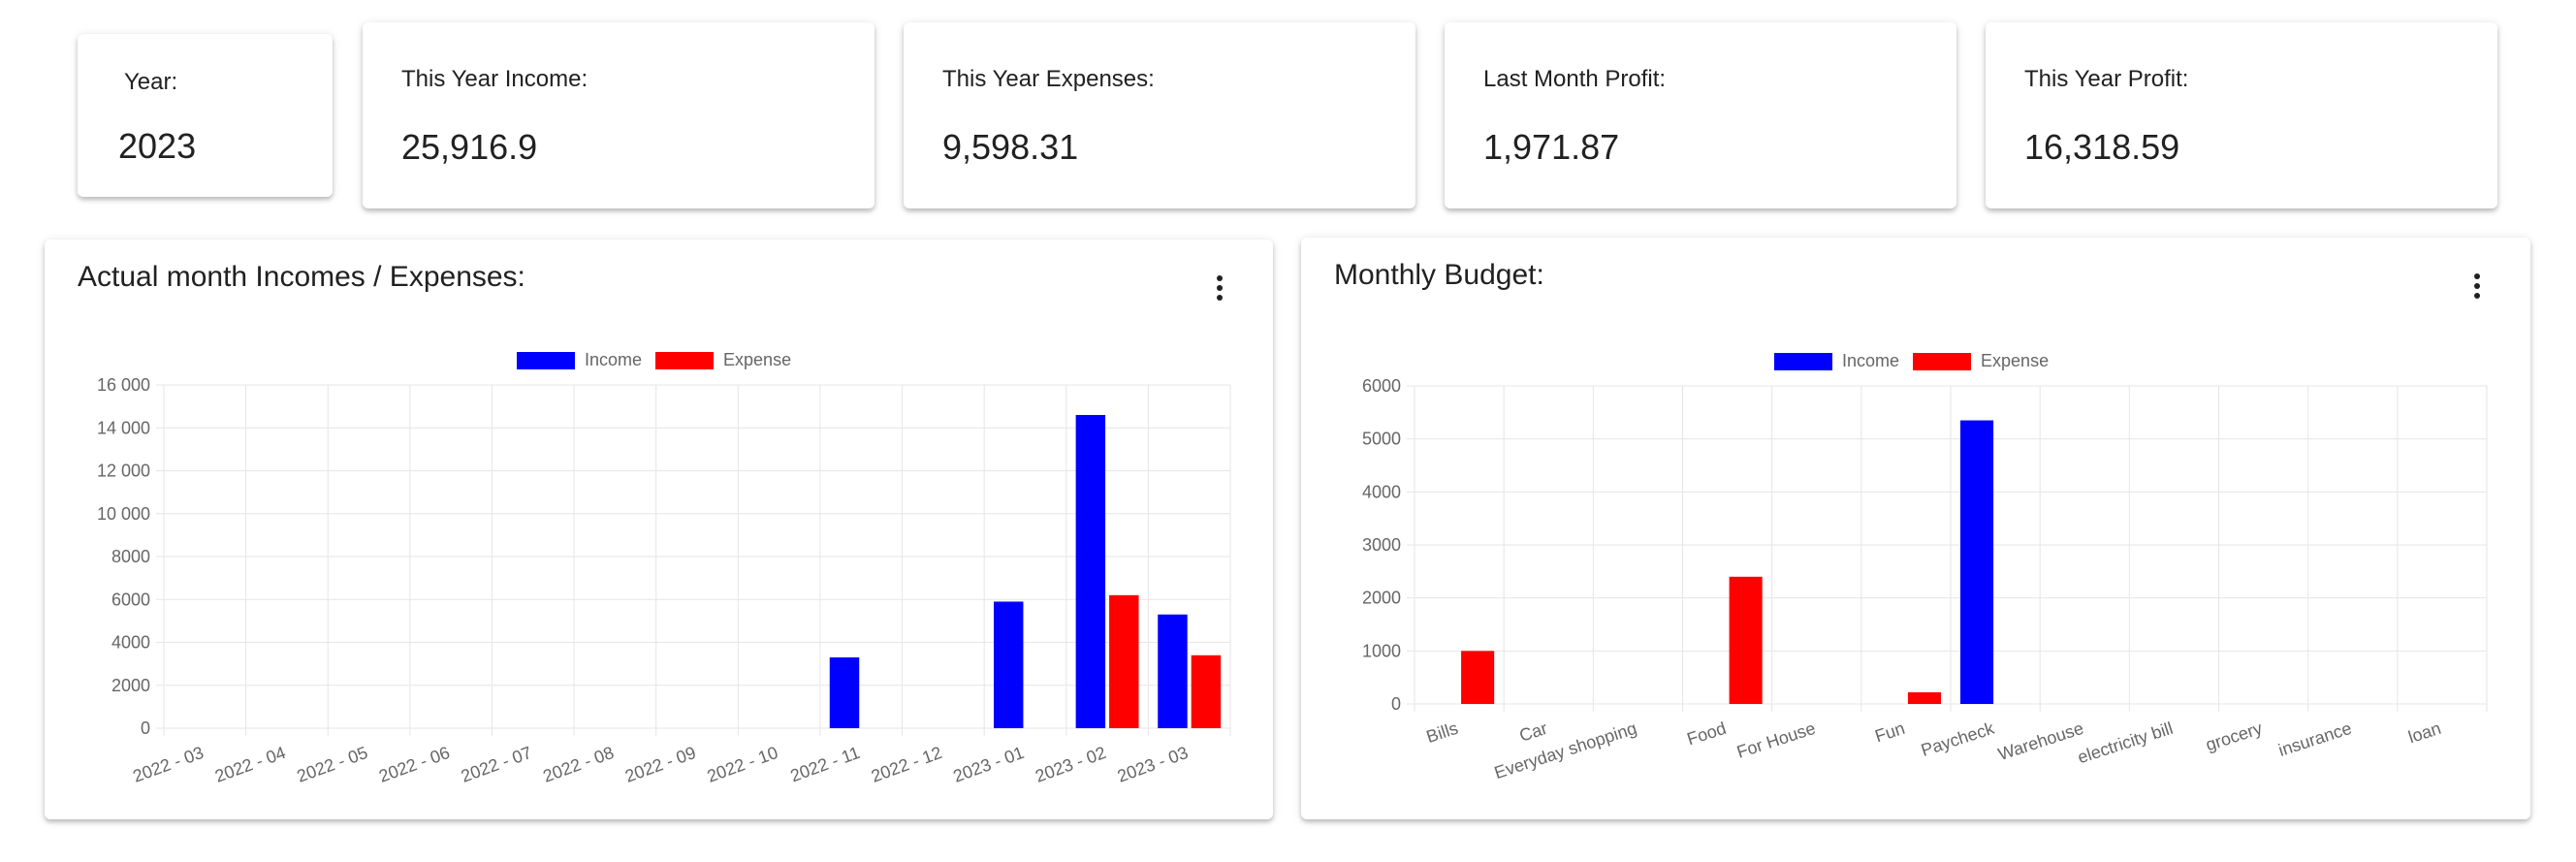 This screenshot has width=2576, height=862. Describe the element at coordinates (250, 764) in the screenshot. I see `x-tick-label: 2022 - 04` at that location.